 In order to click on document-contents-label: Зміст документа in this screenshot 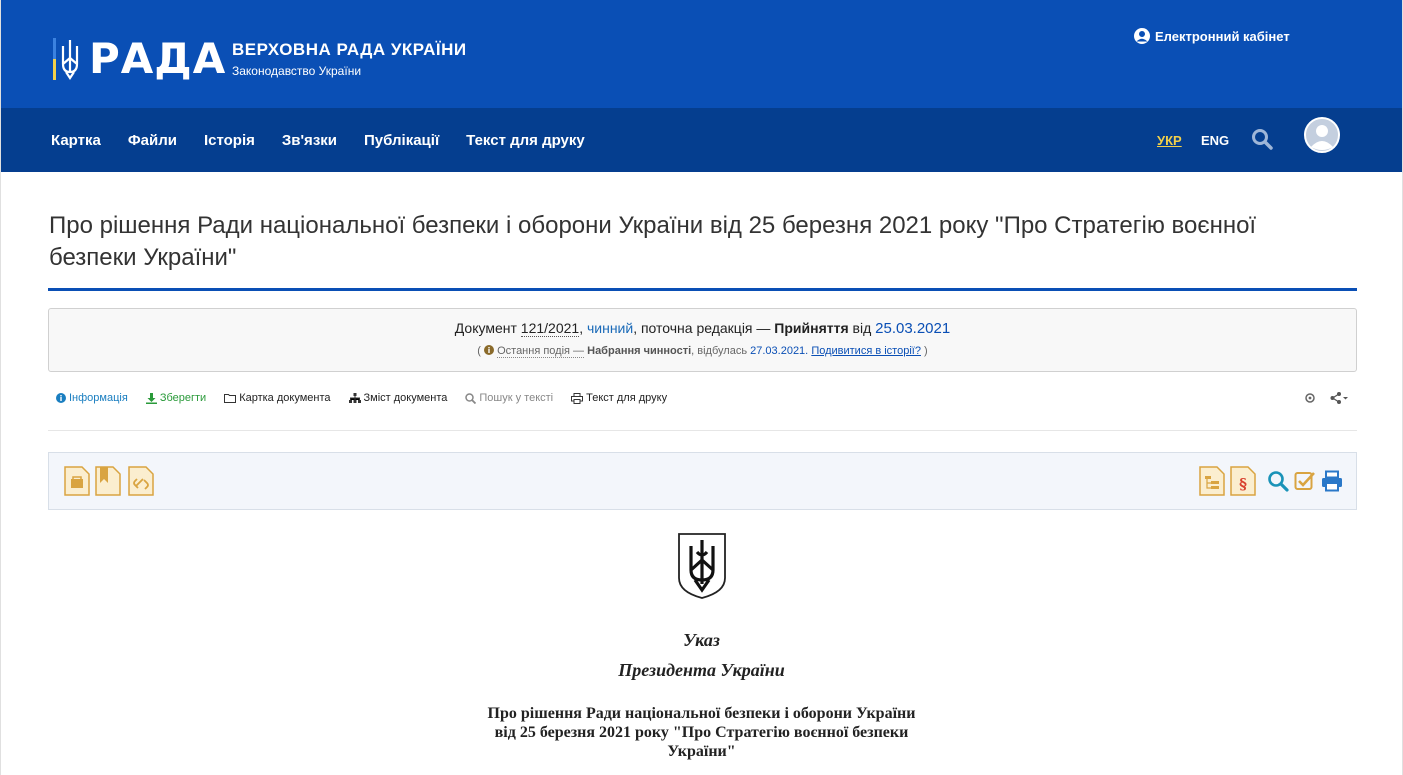, I will do `click(405, 398)`.